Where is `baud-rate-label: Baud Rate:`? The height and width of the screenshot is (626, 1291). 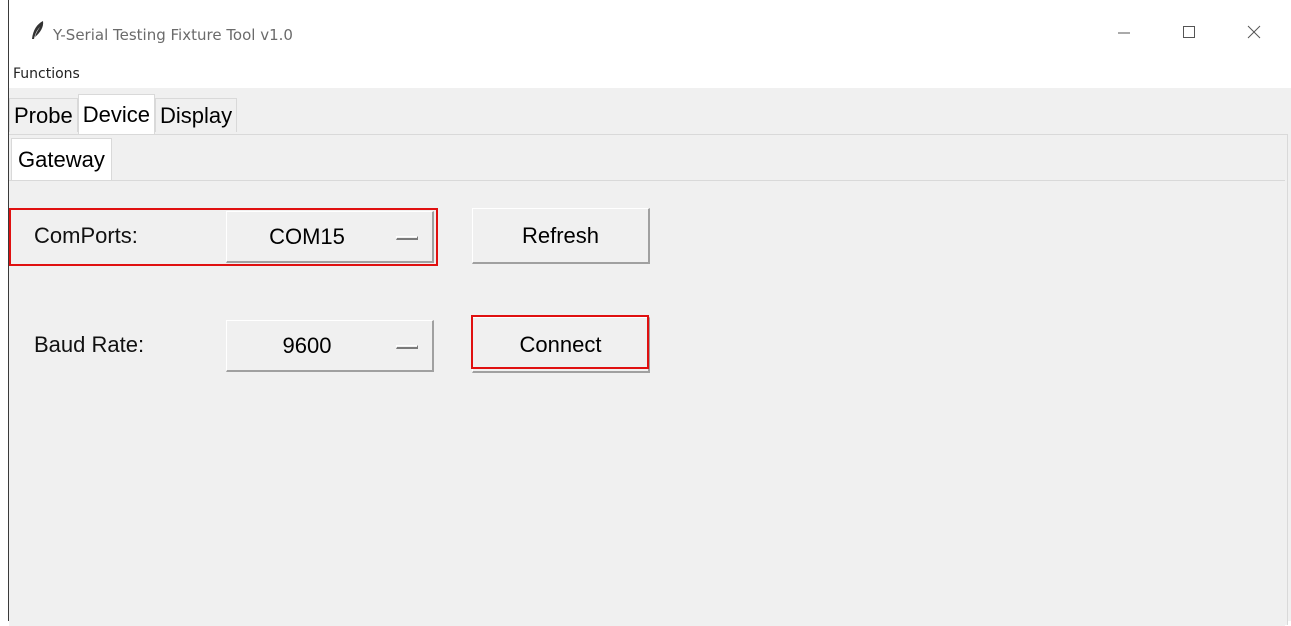 baud-rate-label: Baud Rate: is located at coordinates (89, 344).